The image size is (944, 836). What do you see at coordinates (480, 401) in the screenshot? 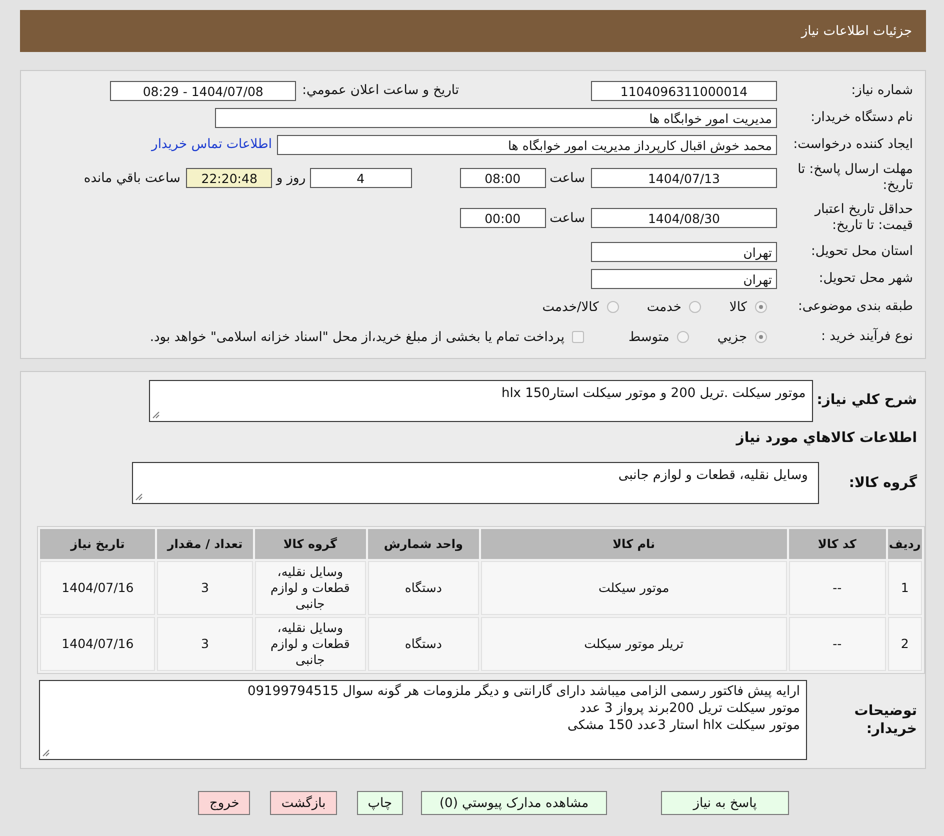
I see `summary-field: موتور سیکلت .تریل 200 و موتور سیکلت استار150 hlx` at bounding box center [480, 401].